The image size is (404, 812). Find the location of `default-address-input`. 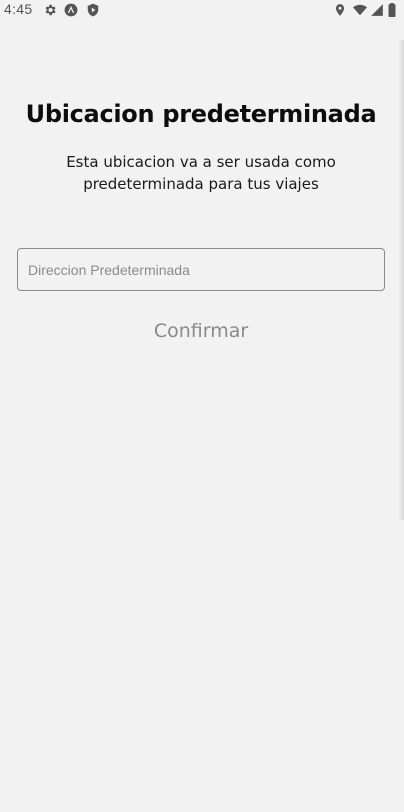

default-address-input is located at coordinates (201, 269).